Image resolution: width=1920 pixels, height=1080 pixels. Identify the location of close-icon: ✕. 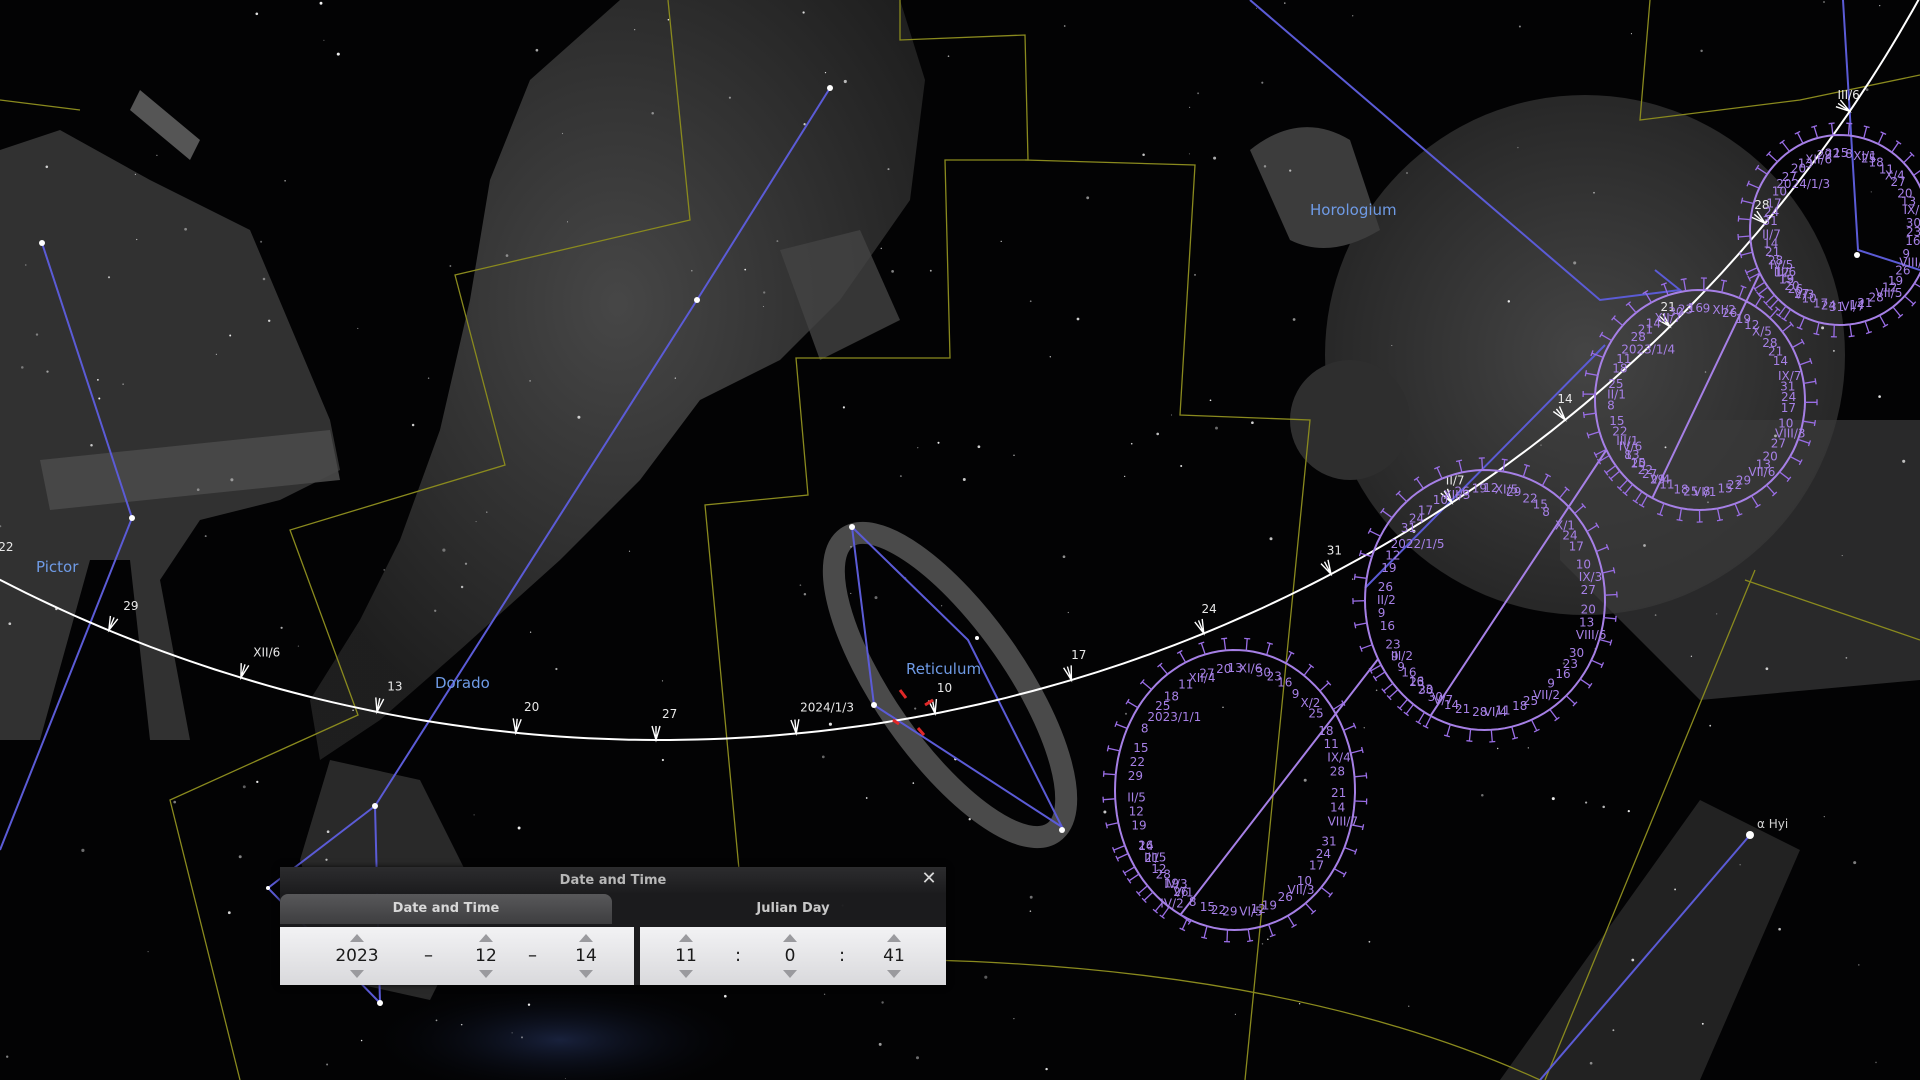
(929, 879).